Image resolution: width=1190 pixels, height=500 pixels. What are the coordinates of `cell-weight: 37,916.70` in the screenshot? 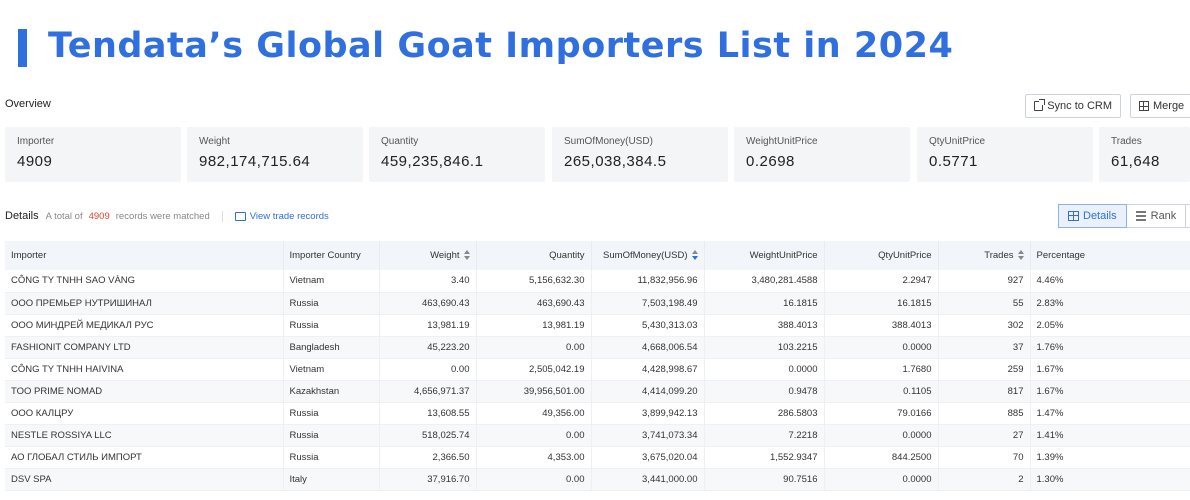 It's located at (428, 479).